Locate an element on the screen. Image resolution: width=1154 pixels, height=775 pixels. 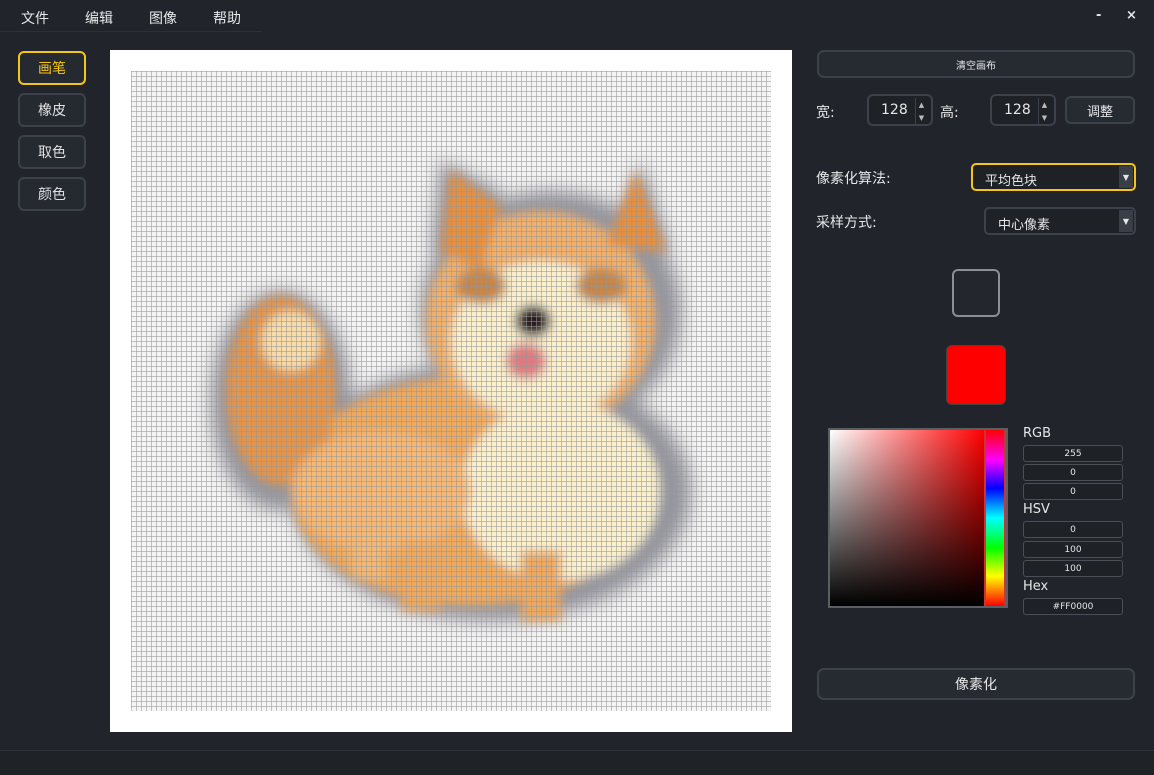
menu-divider is located at coordinates (131, 31).